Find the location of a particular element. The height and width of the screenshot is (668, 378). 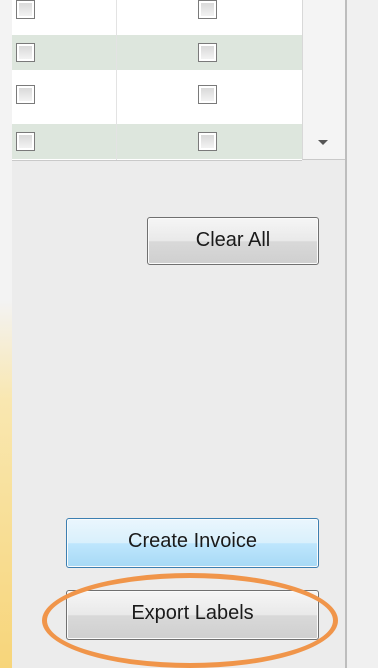

triangle-down-icon is located at coordinates (323, 142).